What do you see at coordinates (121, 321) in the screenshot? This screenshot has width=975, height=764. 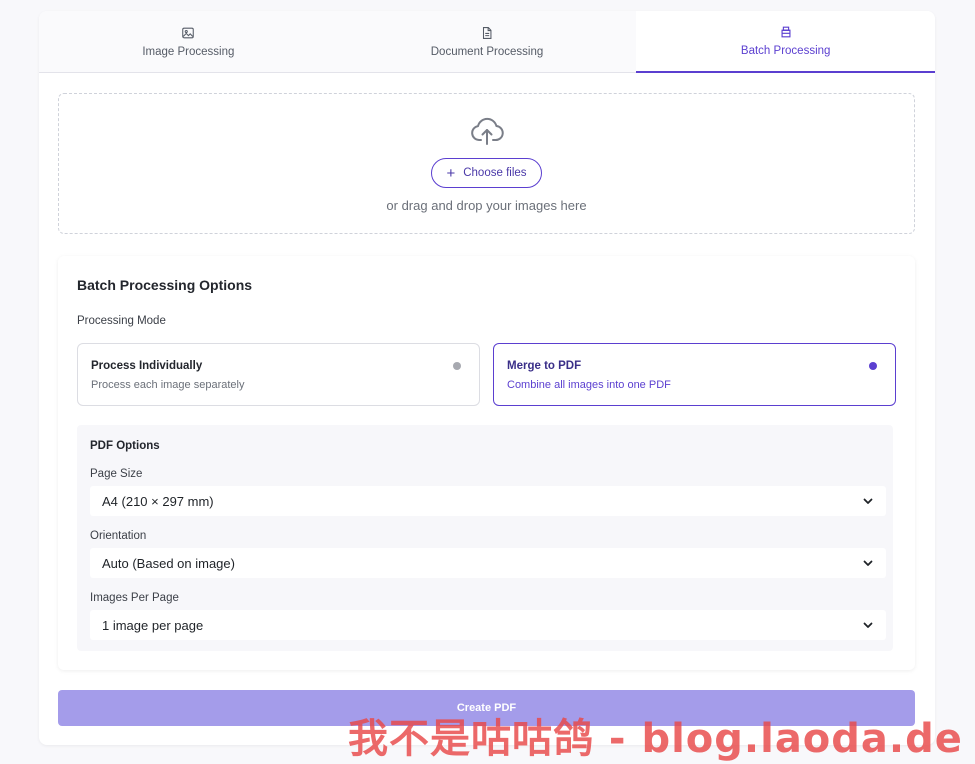 I see `processing-mode-label: Processing Mode` at bounding box center [121, 321].